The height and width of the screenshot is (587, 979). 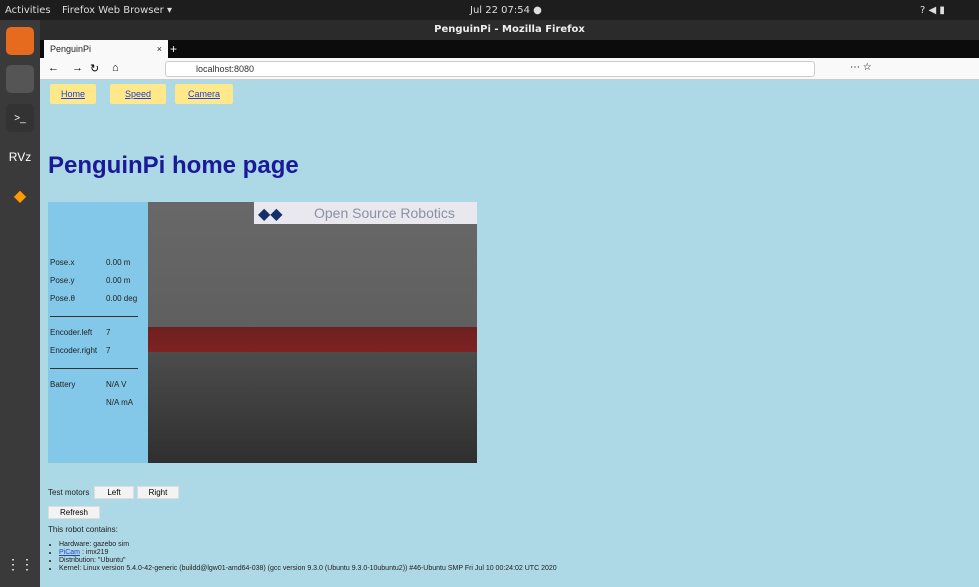 I want to click on encoder-right-label: Encoder.right, so click(x=74, y=350).